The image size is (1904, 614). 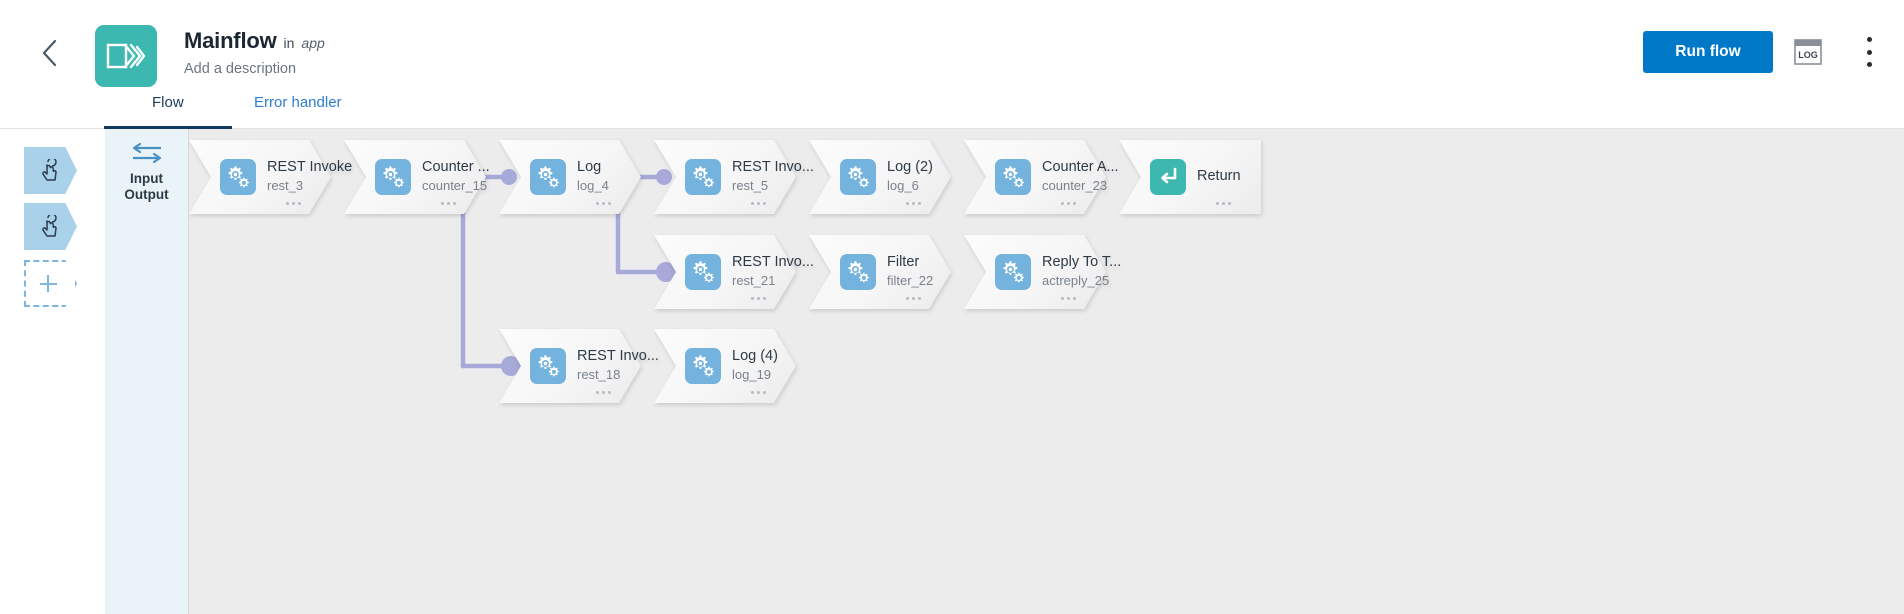 I want to click on log-icon: LOG, so click(x=1808, y=52).